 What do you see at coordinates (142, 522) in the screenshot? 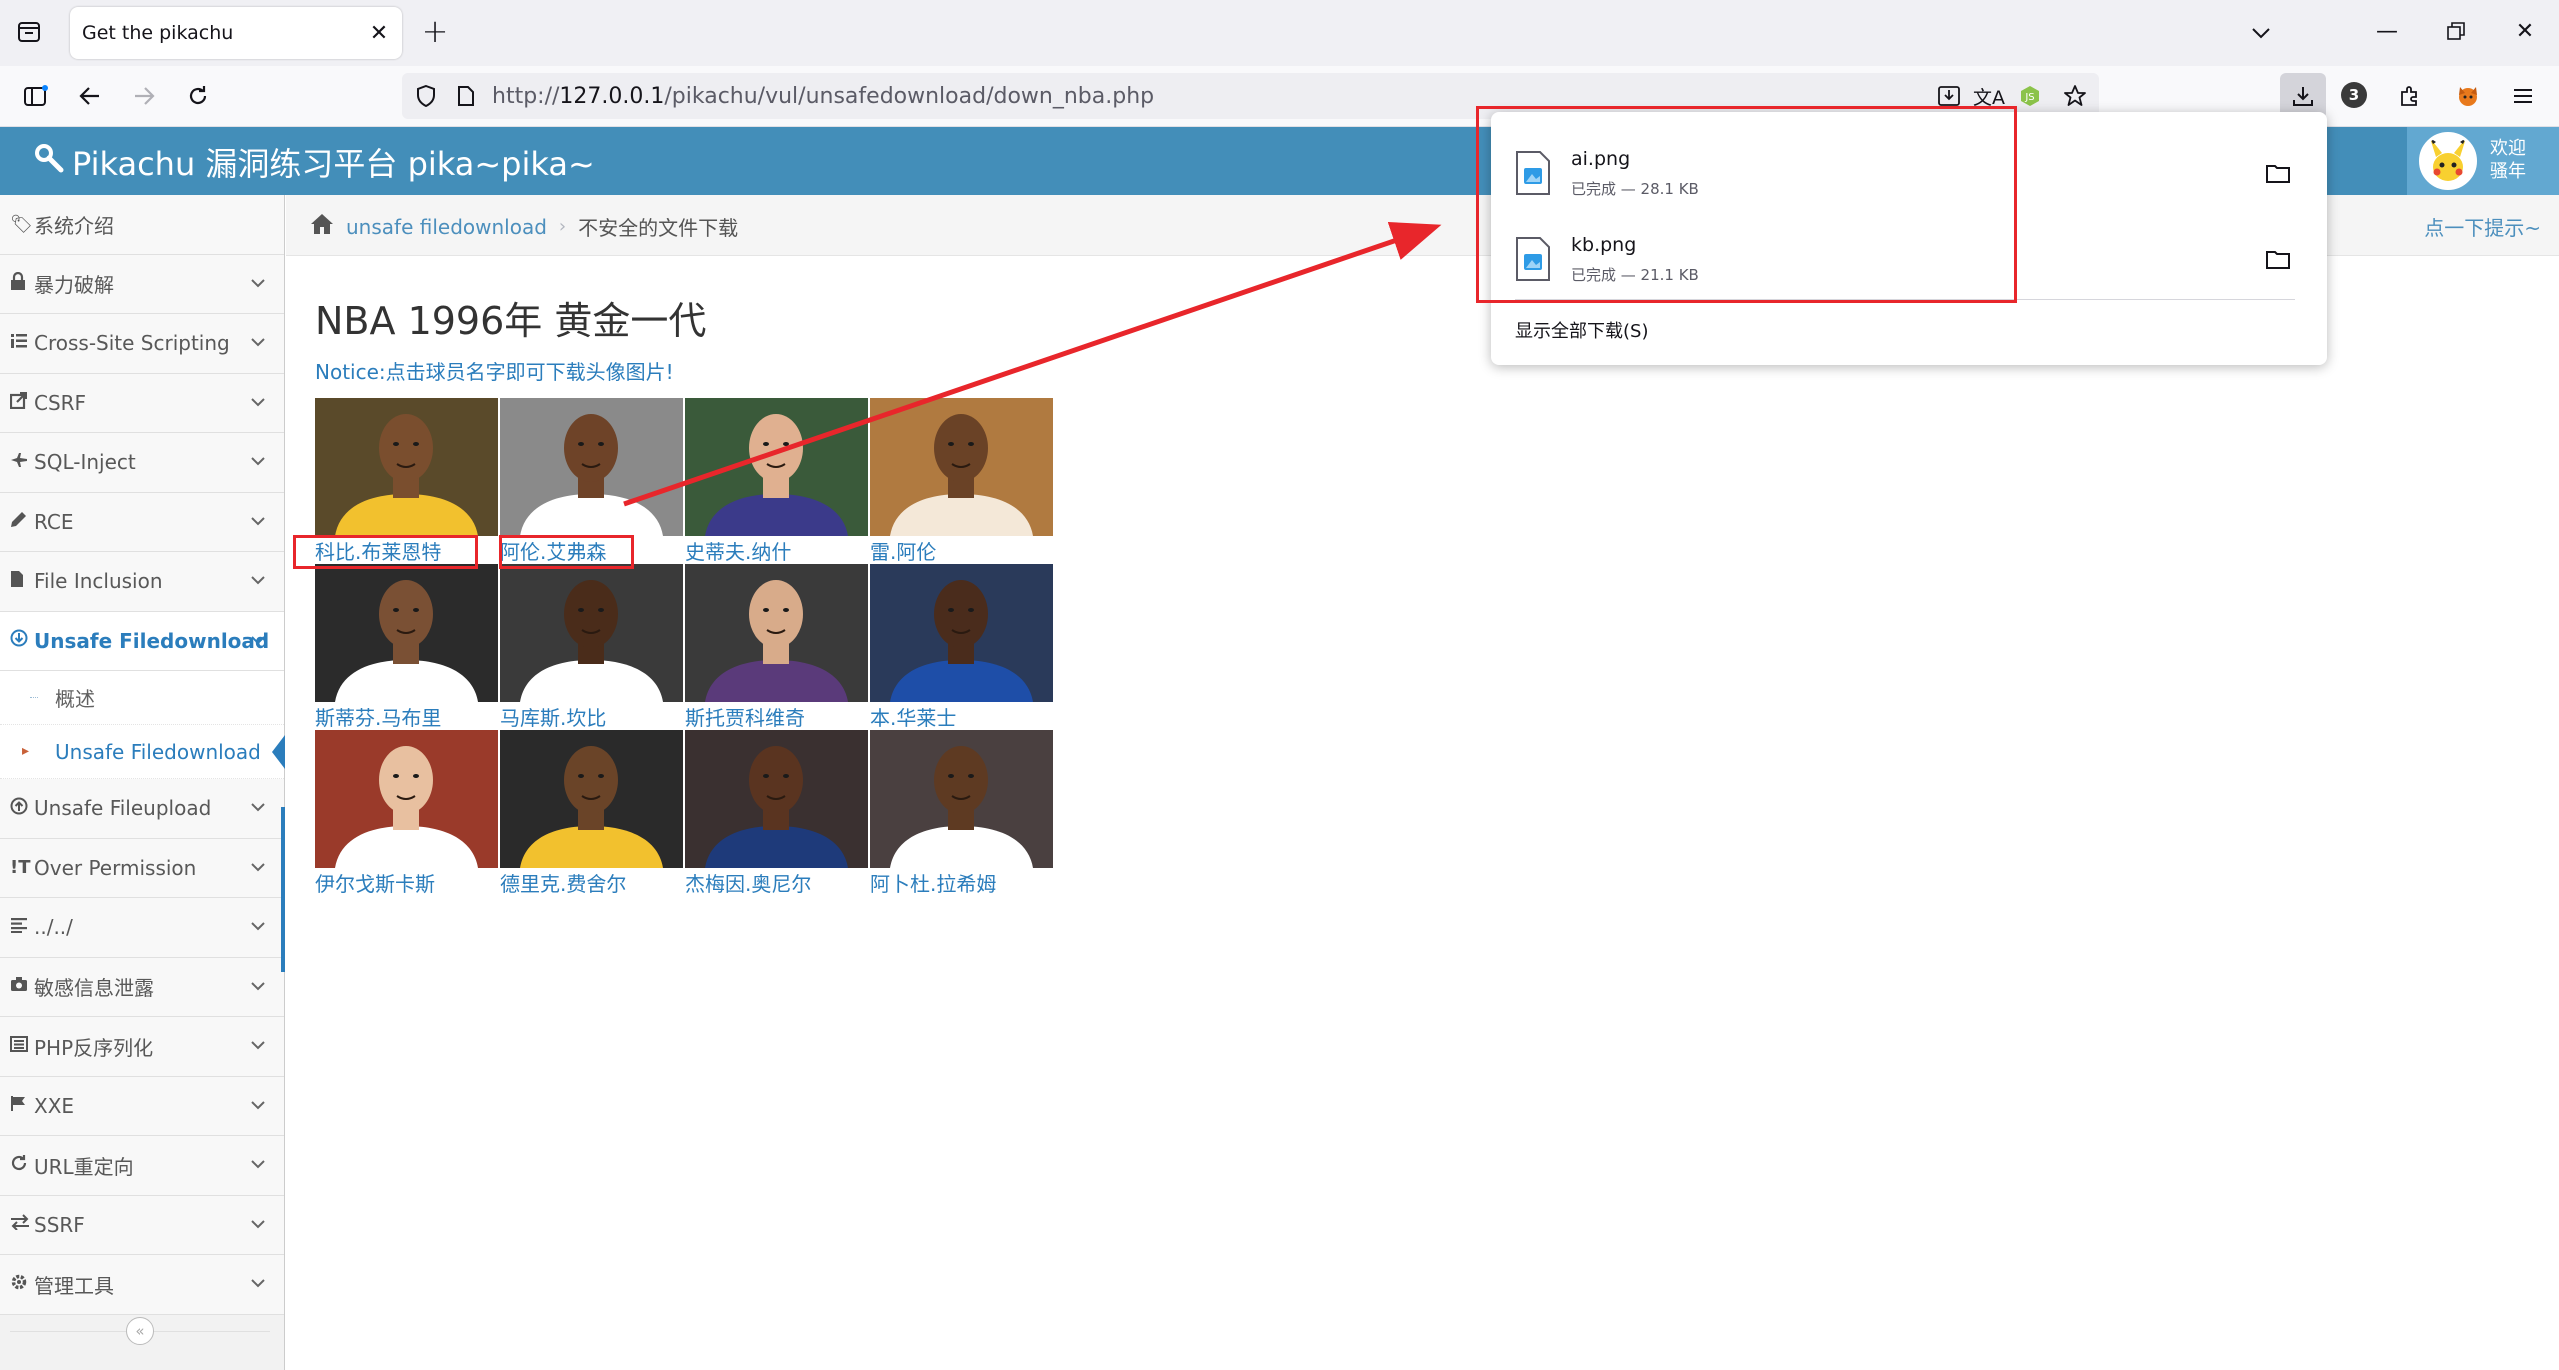
I see `sidebar-item-rce: RCE` at bounding box center [142, 522].